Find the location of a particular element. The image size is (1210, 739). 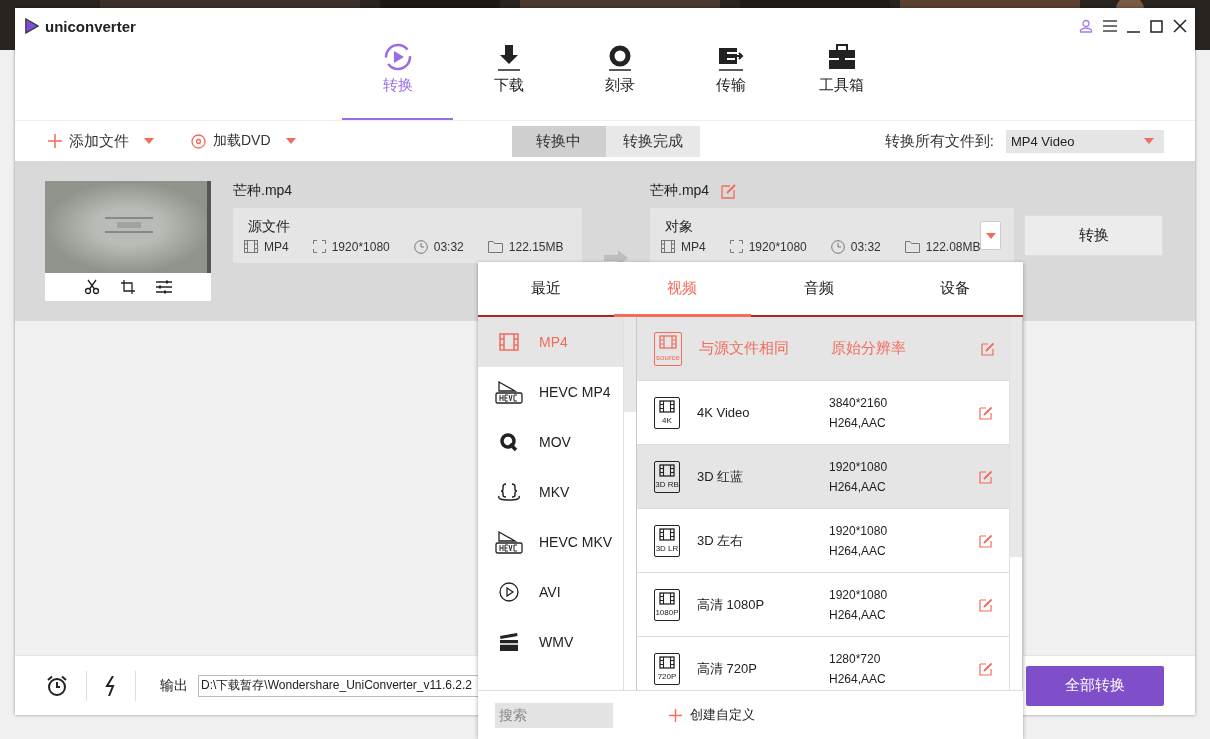

sliders-icon is located at coordinates (164, 287).